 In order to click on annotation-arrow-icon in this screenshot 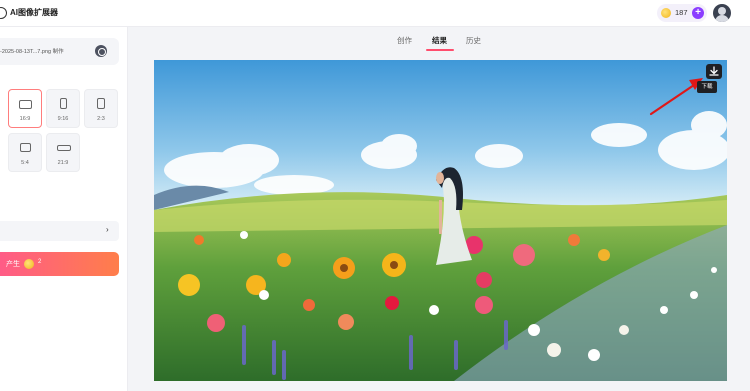, I will do `click(676, 97)`.